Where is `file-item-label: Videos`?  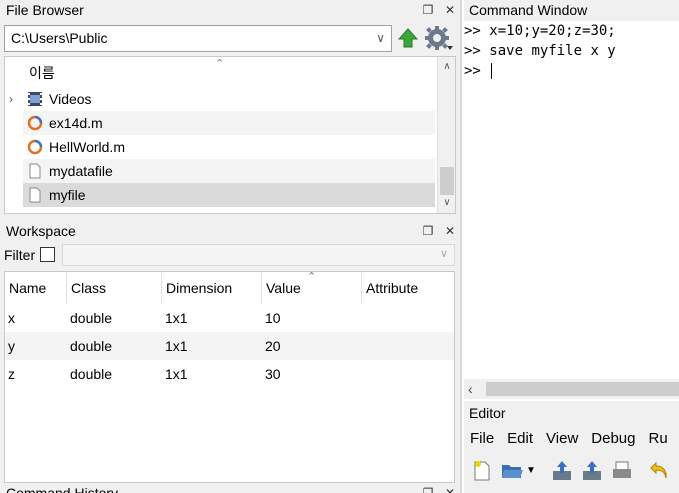 file-item-label: Videos is located at coordinates (70, 99).